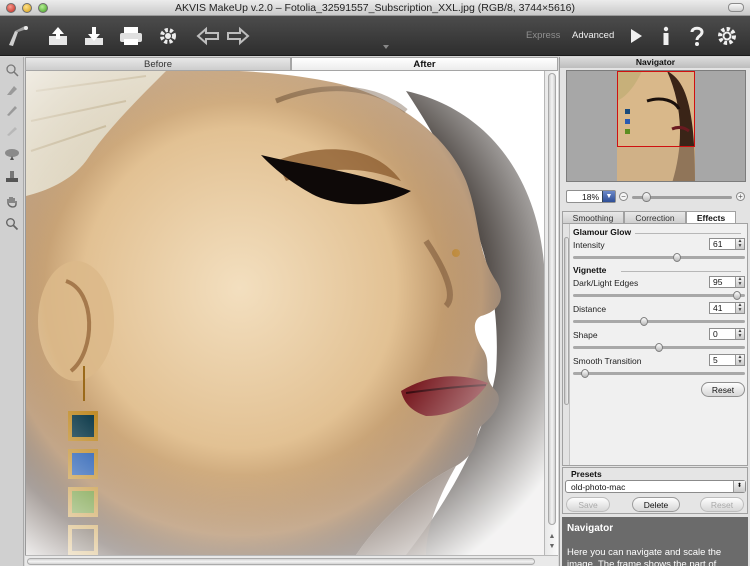 The width and height of the screenshot is (750, 566). I want to click on navigator-preview, so click(656, 126).